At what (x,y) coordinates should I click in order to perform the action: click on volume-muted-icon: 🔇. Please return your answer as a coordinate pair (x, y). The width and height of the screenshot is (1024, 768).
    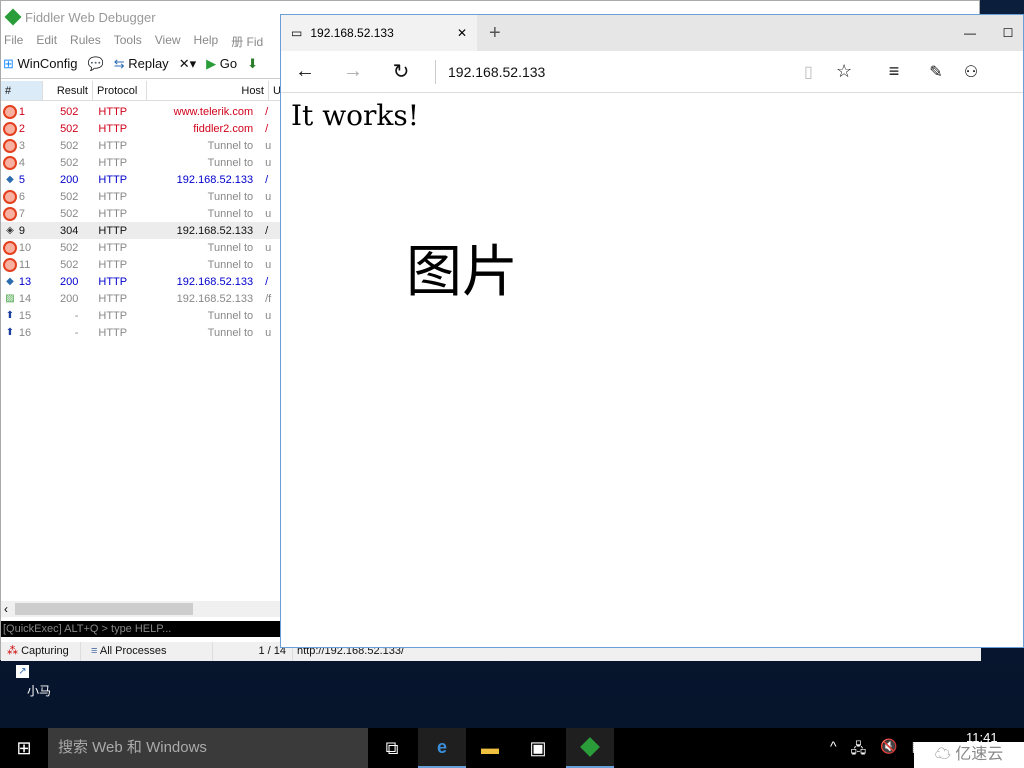
    Looking at the image, I should click on (888, 750).